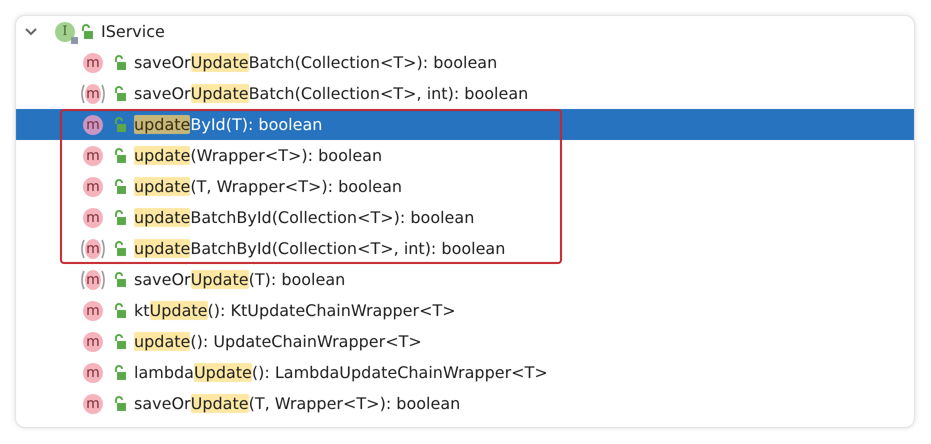 This screenshot has width=931, height=444. I want to click on method-signature: ktUpdate(): KtUpdateChainWrapper<T>, so click(295, 310).